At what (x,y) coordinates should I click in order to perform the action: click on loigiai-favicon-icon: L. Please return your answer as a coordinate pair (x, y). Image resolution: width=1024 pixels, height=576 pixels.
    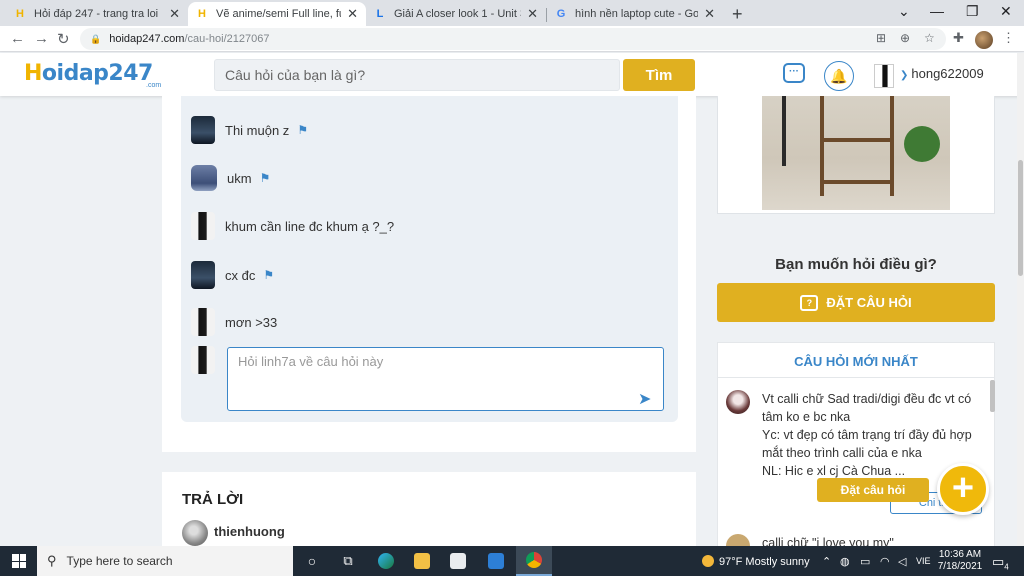
    Looking at the image, I should click on (380, 14).